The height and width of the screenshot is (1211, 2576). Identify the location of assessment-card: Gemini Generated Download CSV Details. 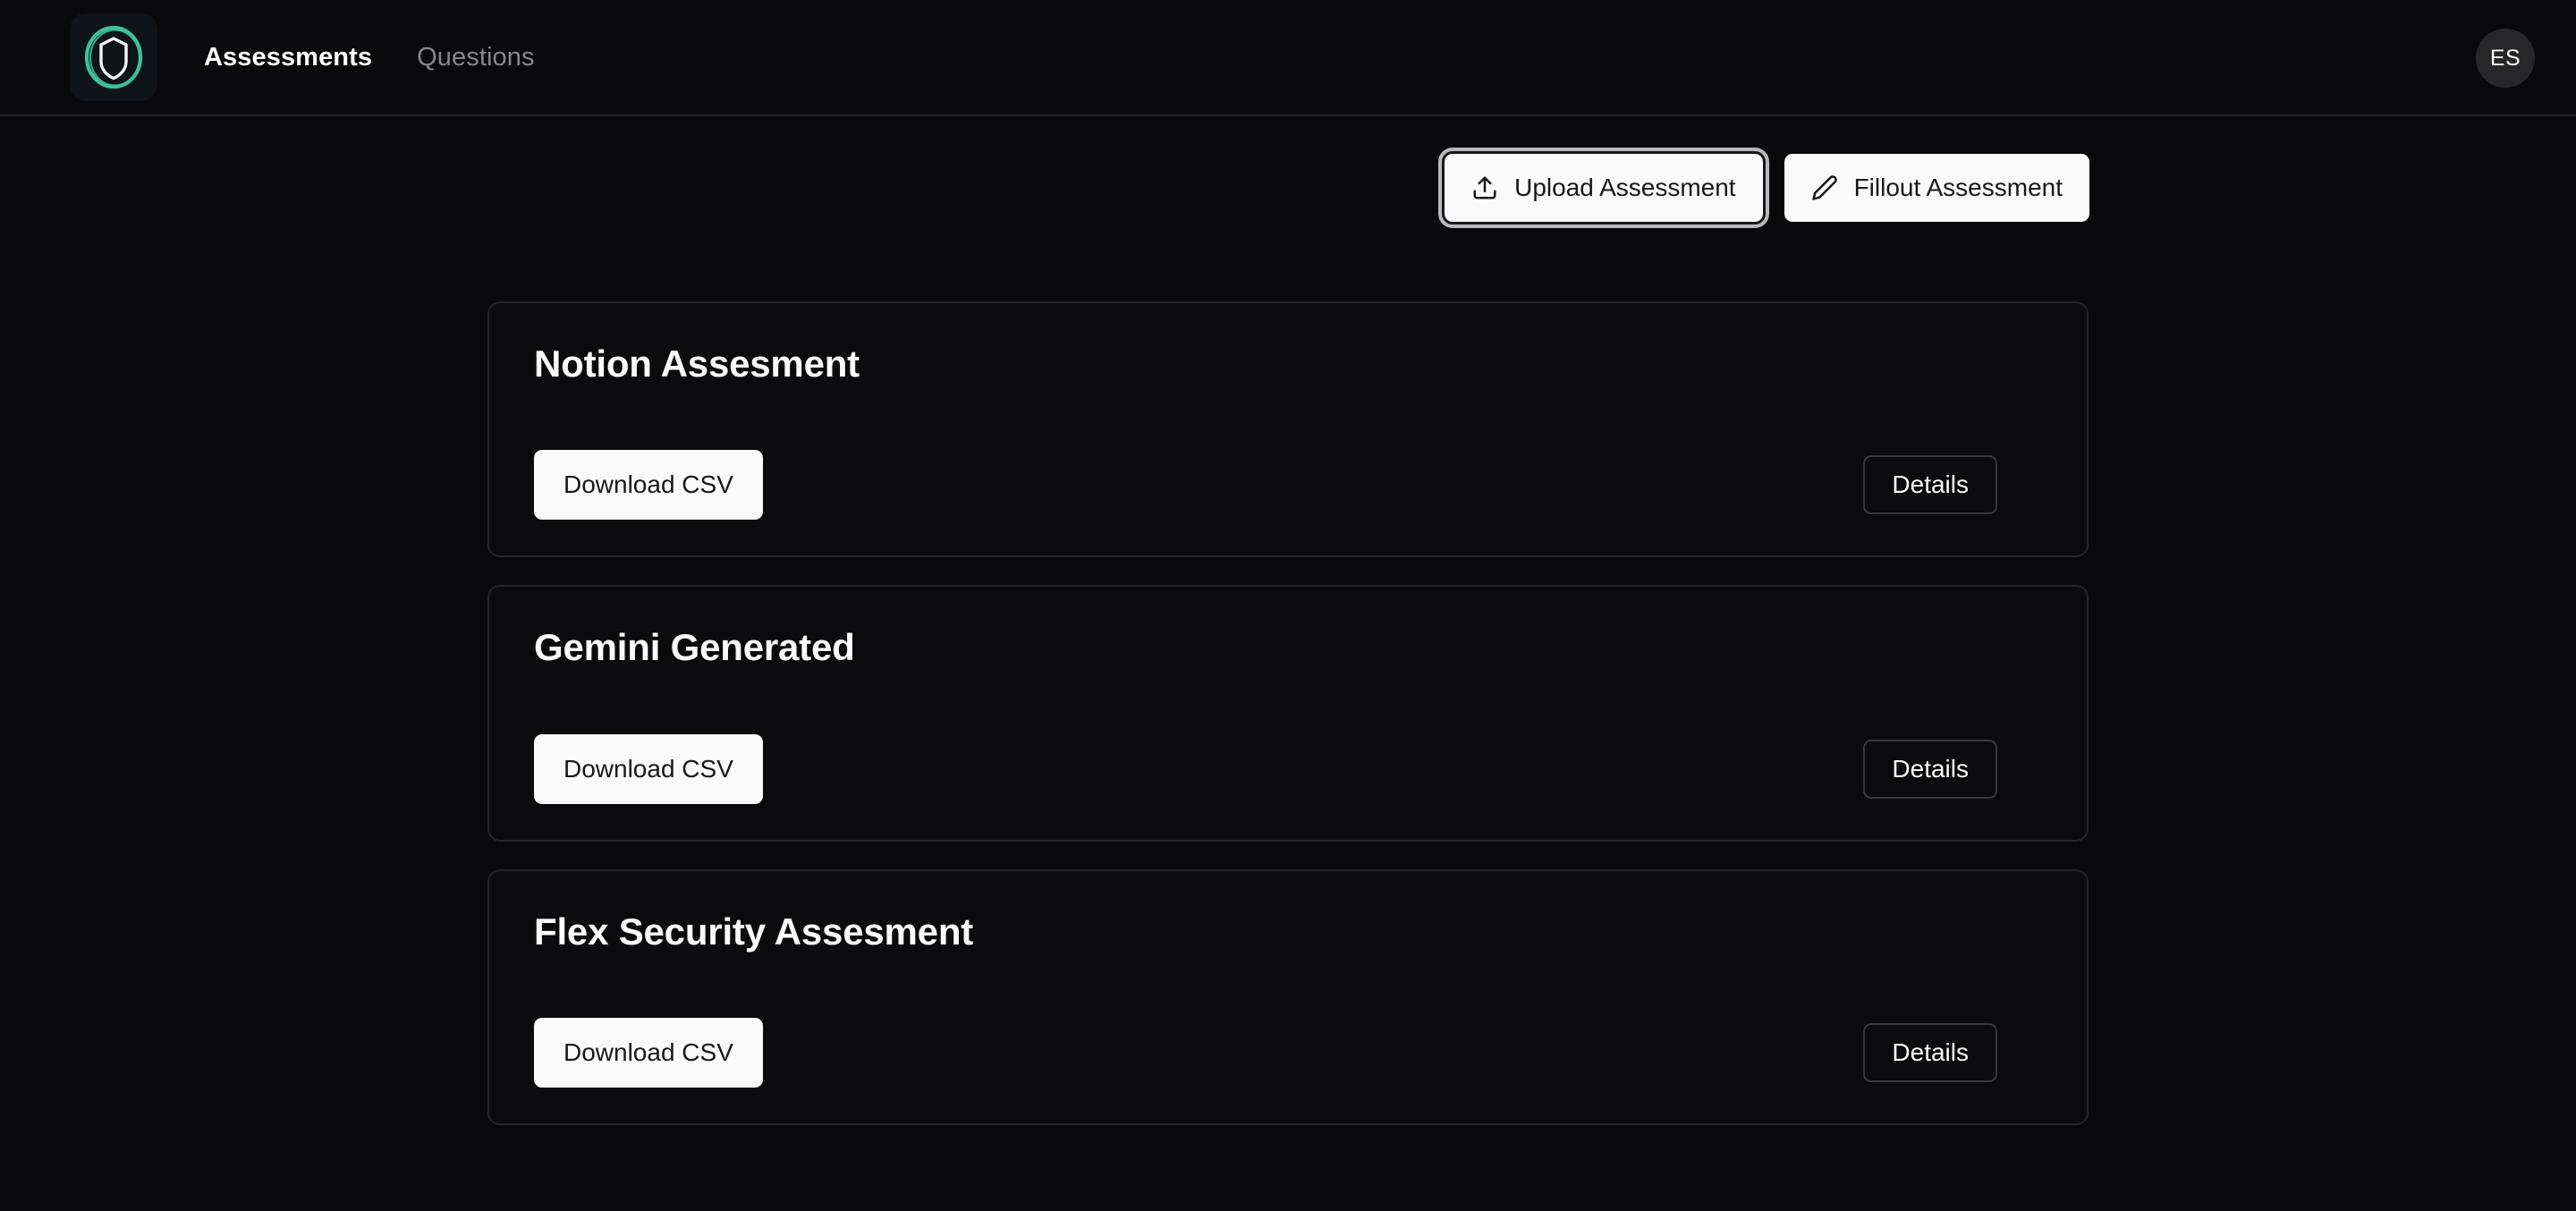
(1288, 713).